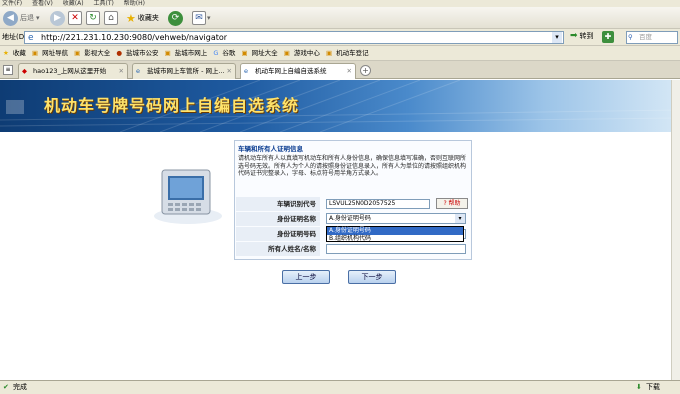  I want to click on id-type-value: A.身份证明号码, so click(350, 218).